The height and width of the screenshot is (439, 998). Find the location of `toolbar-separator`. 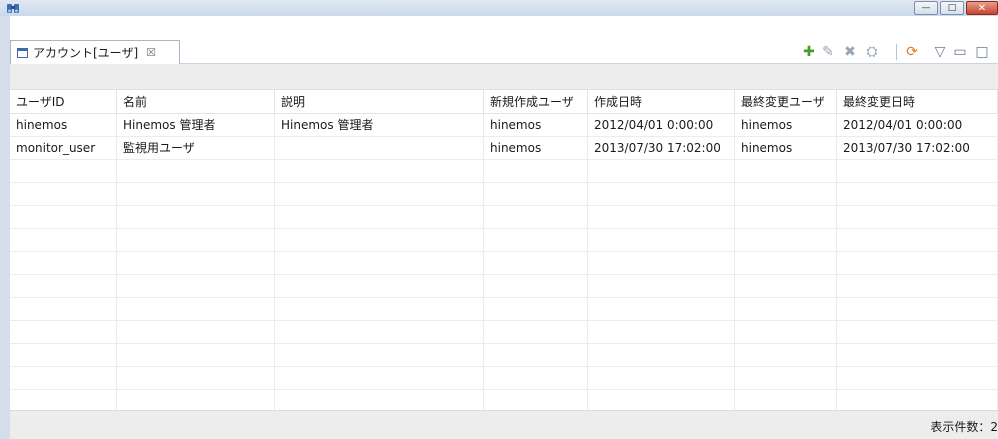

toolbar-separator is located at coordinates (896, 52).